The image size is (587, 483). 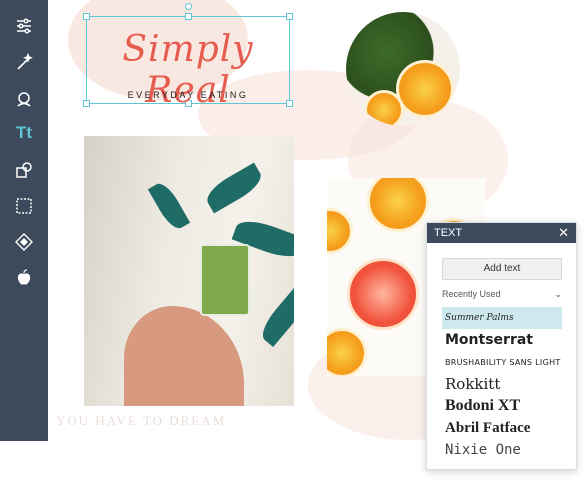 What do you see at coordinates (502, 296) in the screenshot?
I see `recently-used-dropdown: Recently Used ⌄` at bounding box center [502, 296].